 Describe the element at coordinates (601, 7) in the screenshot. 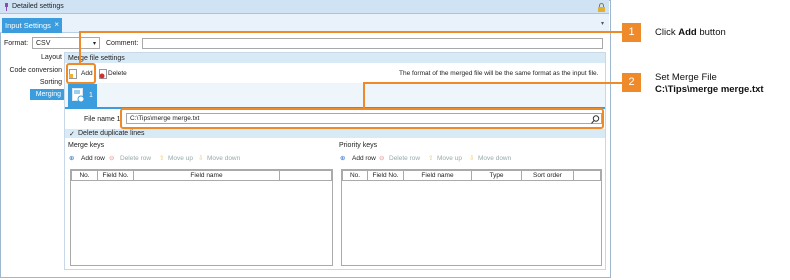

I see `lock-icon` at that location.